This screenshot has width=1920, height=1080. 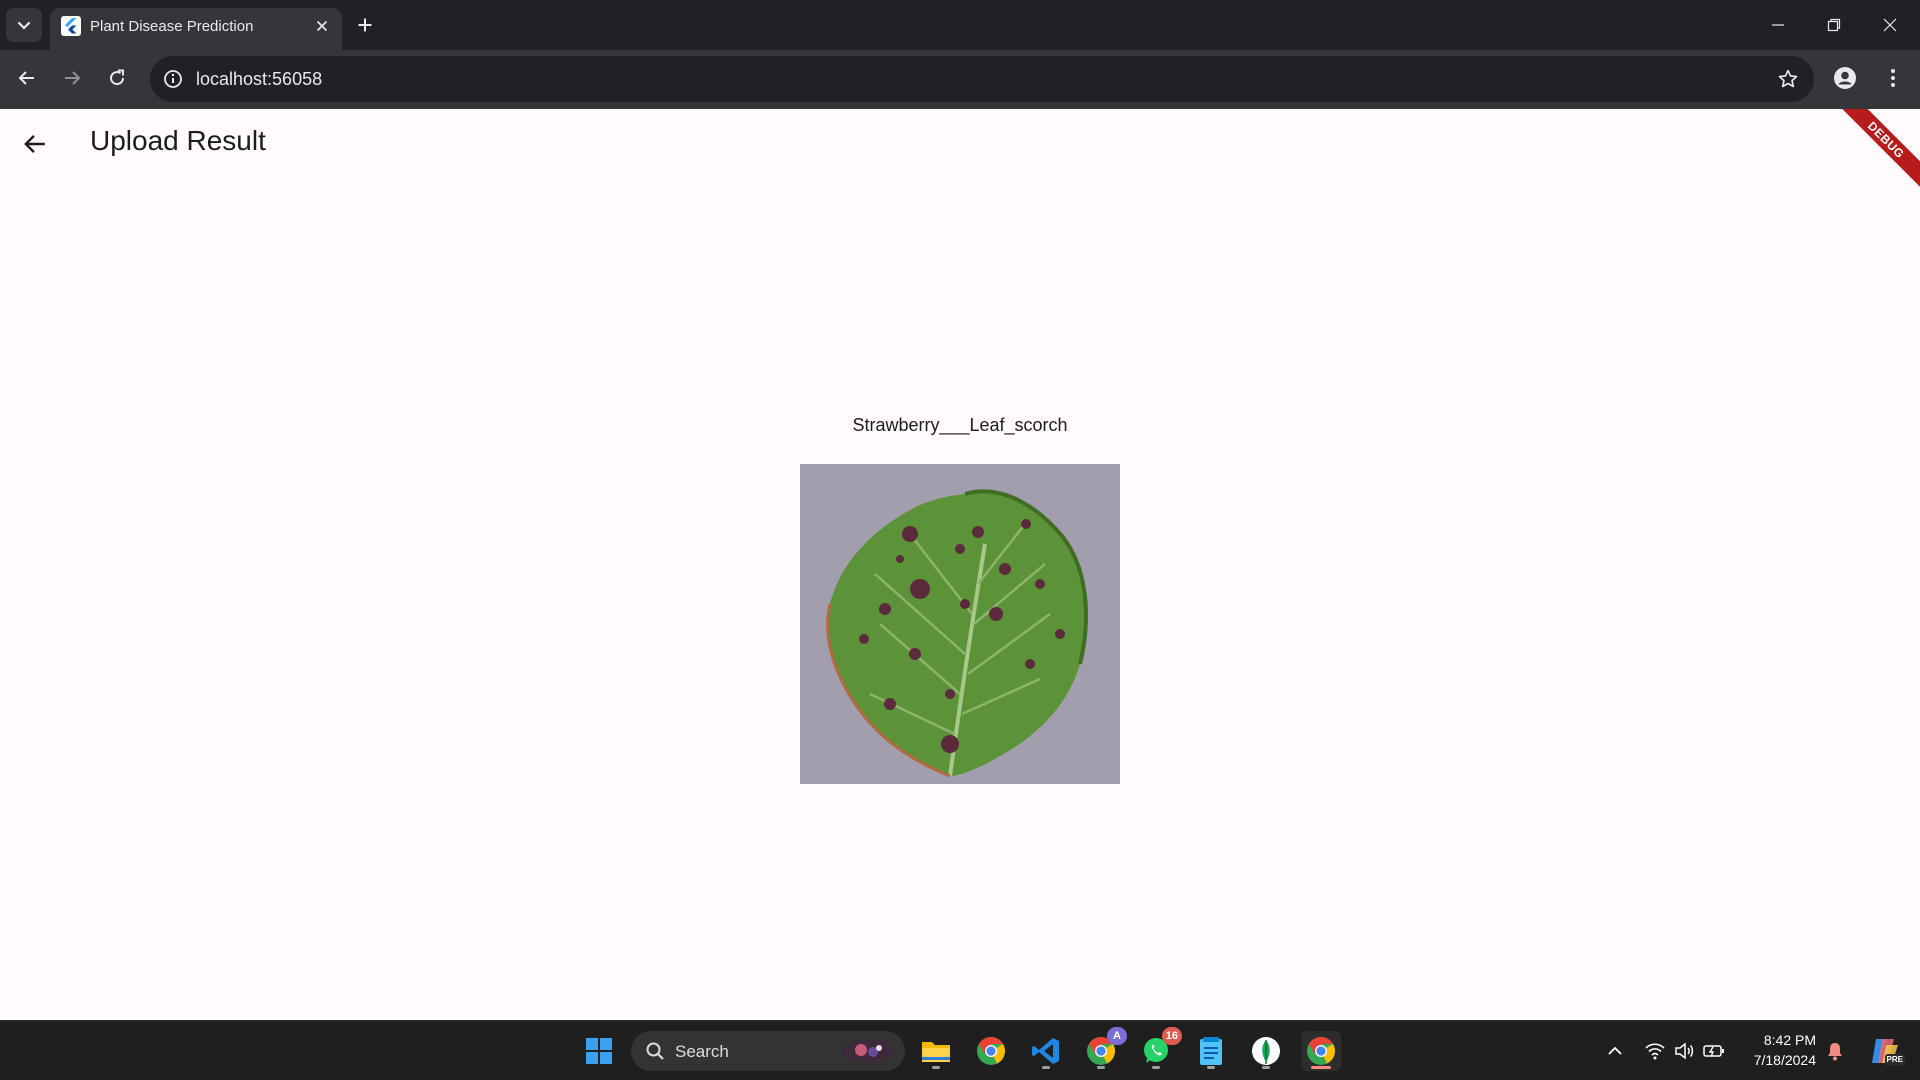 I want to click on browser-tab-strip: Plant Disease Prediction, so click(x=960, y=25).